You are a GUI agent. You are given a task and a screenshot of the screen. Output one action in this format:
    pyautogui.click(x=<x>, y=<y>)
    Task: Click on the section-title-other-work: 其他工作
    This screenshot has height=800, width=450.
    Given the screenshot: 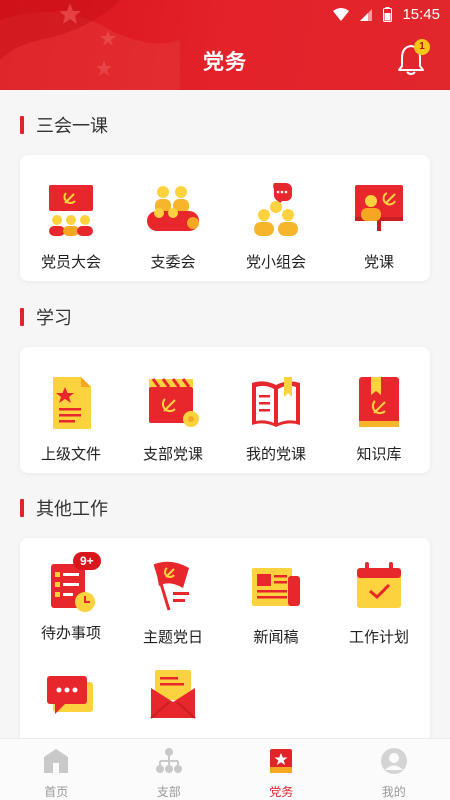 What is the action you would take?
    pyautogui.click(x=64, y=508)
    